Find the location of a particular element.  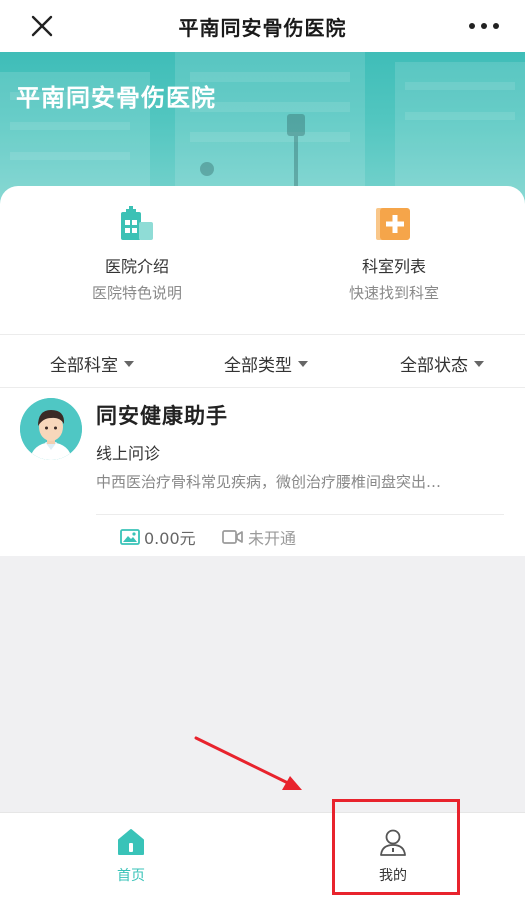

video-status-text: 未开通 is located at coordinates (272, 538).